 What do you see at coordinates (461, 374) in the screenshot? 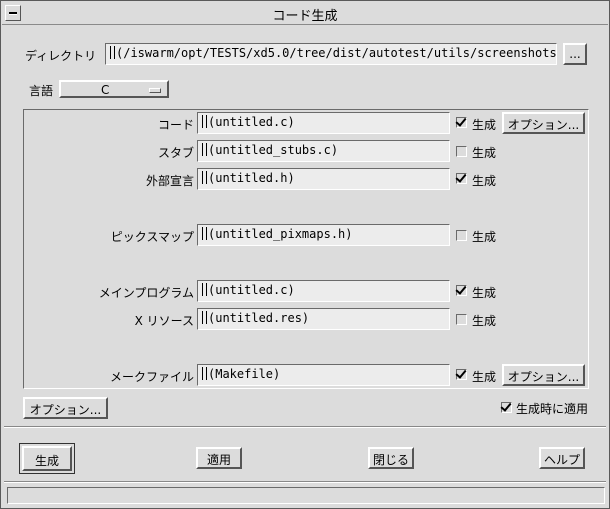
I see `makefile-generate-checkbox` at bounding box center [461, 374].